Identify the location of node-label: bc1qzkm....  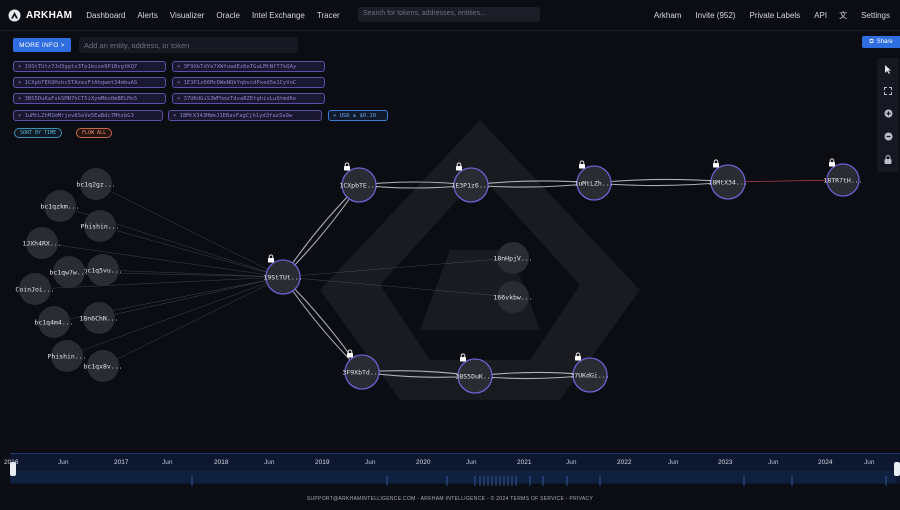
(59, 207).